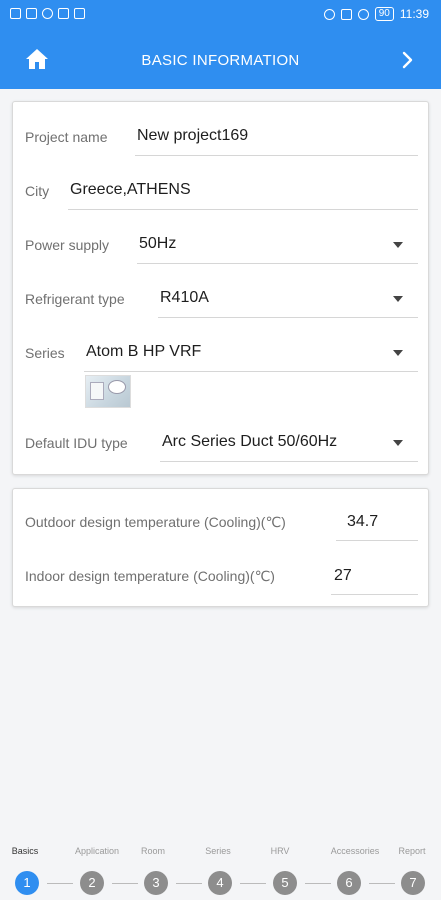  What do you see at coordinates (150, 576) in the screenshot?
I see `indoor-temp-label: Indoor design temperature (Cooling)(℃)` at bounding box center [150, 576].